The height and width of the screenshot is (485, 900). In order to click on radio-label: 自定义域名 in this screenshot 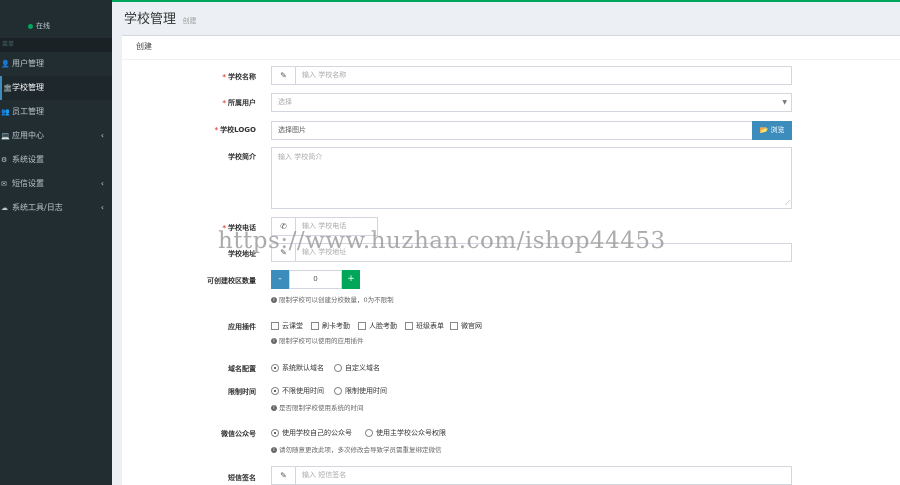, I will do `click(362, 368)`.